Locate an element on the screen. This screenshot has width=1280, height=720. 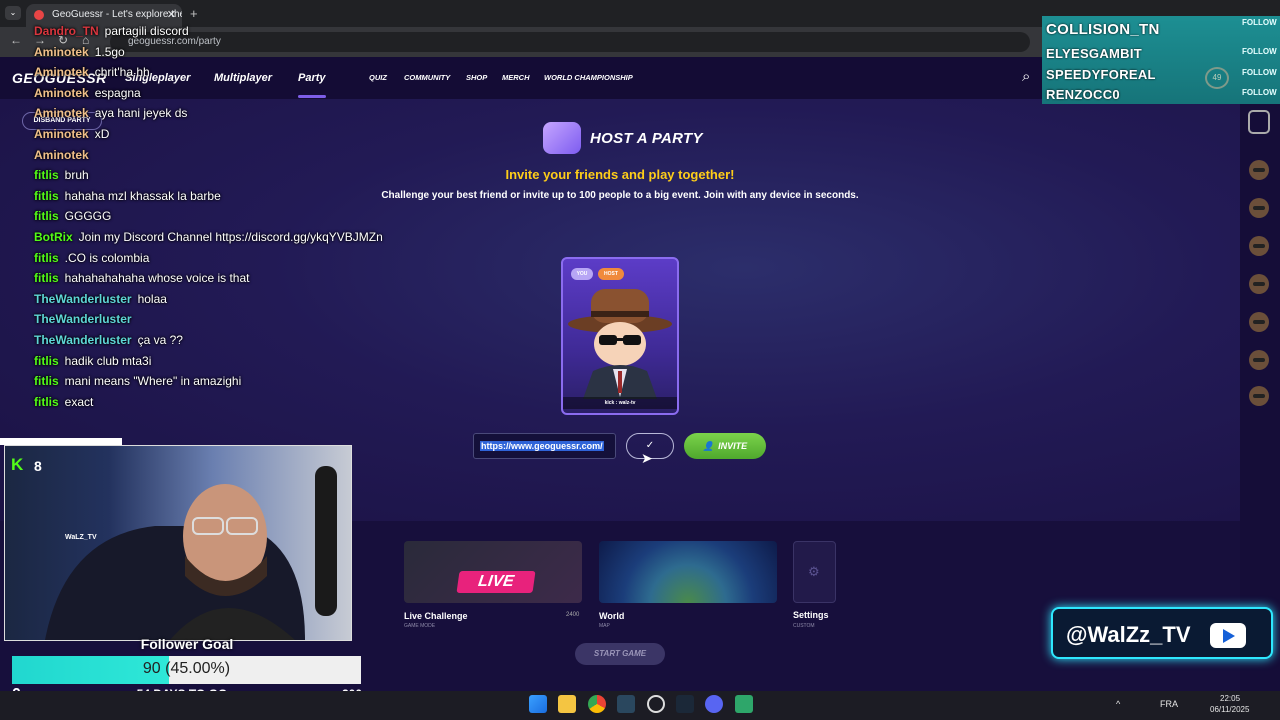
chat-text: GGGGG is located at coordinates (88, 216).